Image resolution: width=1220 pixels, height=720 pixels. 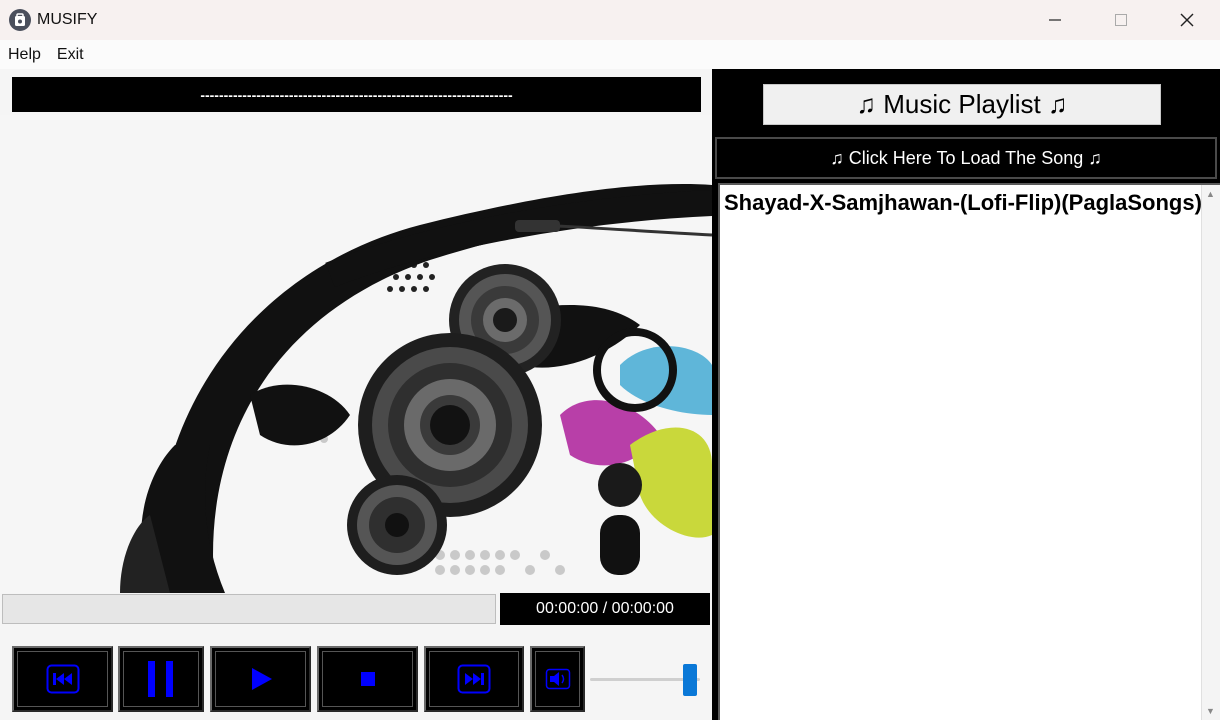 I want to click on maximize-icon, so click(x=1121, y=20).